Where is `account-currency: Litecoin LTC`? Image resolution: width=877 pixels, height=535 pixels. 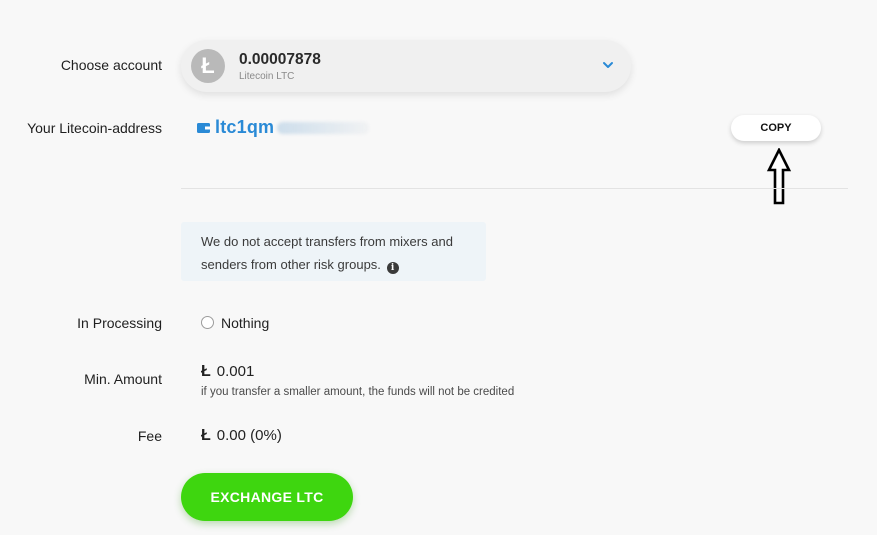
account-currency: Litecoin LTC is located at coordinates (267, 76).